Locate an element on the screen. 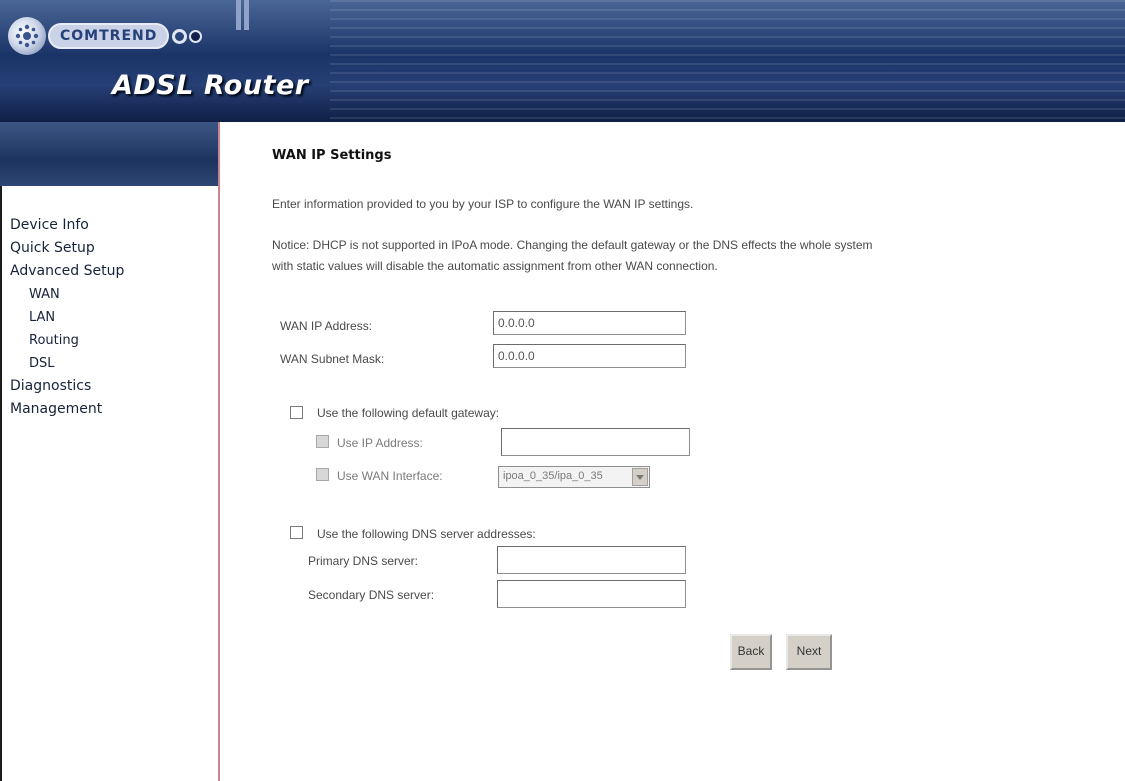 The height and width of the screenshot is (781, 1125). use-wan-interface-label: Use WAN Interface: is located at coordinates (390, 476).